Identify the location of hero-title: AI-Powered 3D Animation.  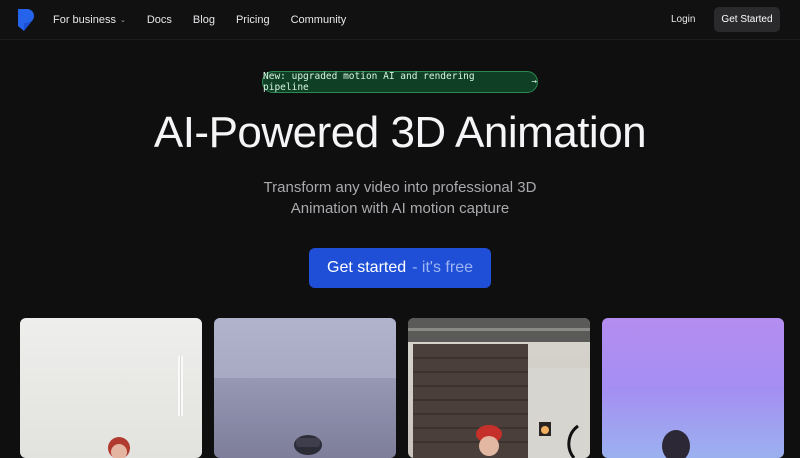
(400, 132).